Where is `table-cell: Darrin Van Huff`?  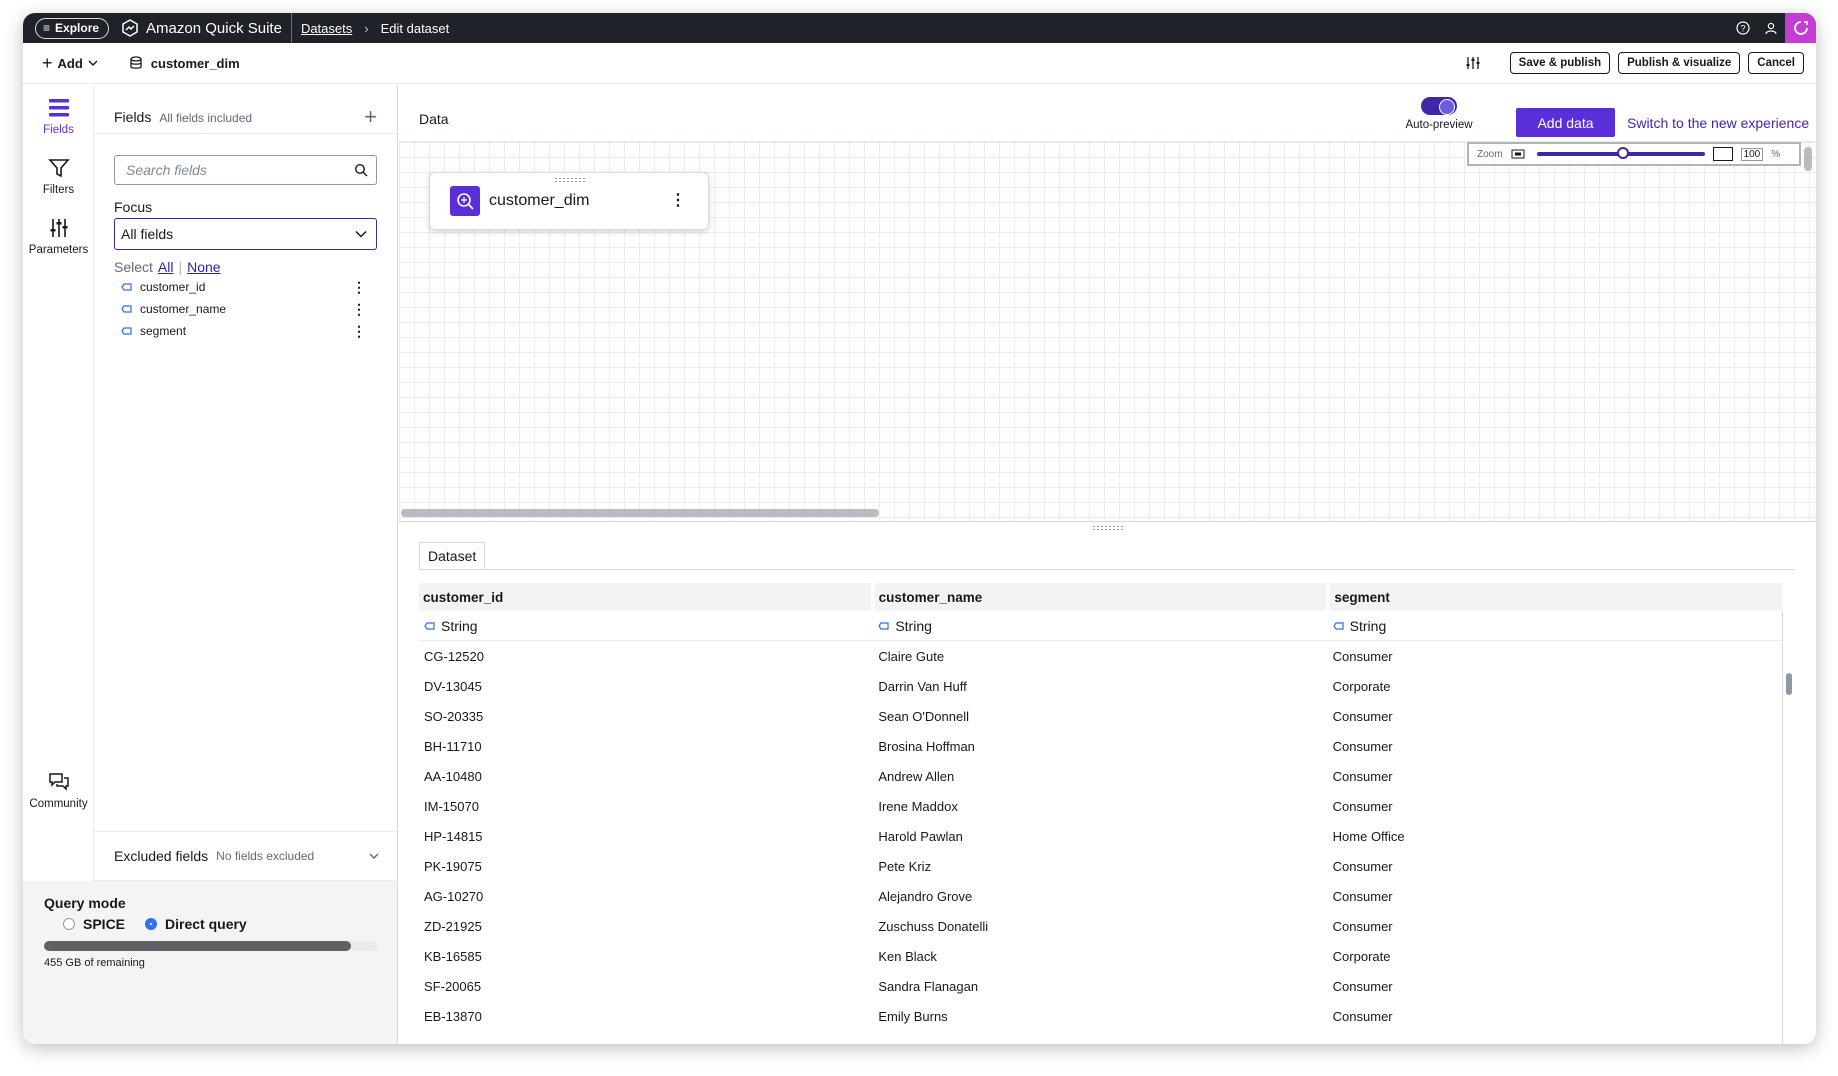
table-cell: Darrin Van Huff is located at coordinates (1100, 686).